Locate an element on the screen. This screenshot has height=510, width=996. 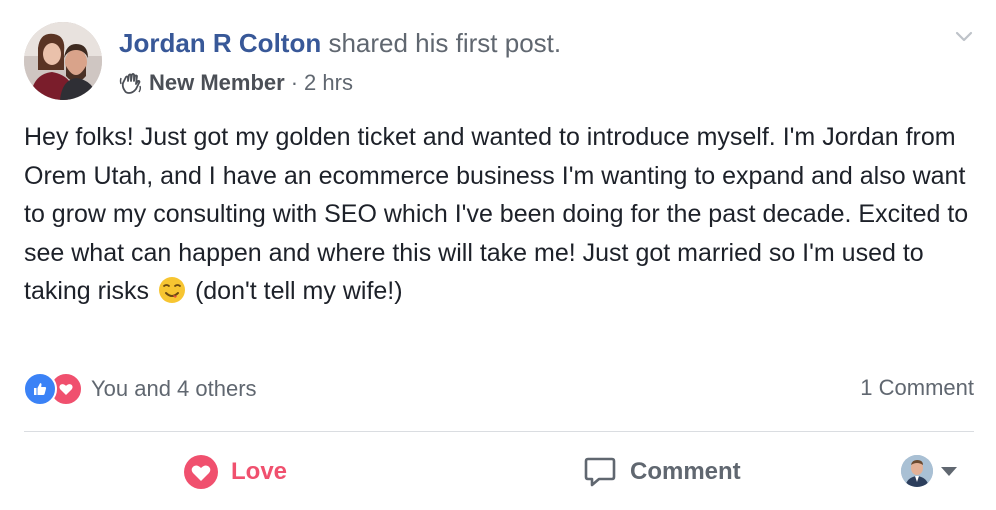
react-as-selector is located at coordinates (929, 471).